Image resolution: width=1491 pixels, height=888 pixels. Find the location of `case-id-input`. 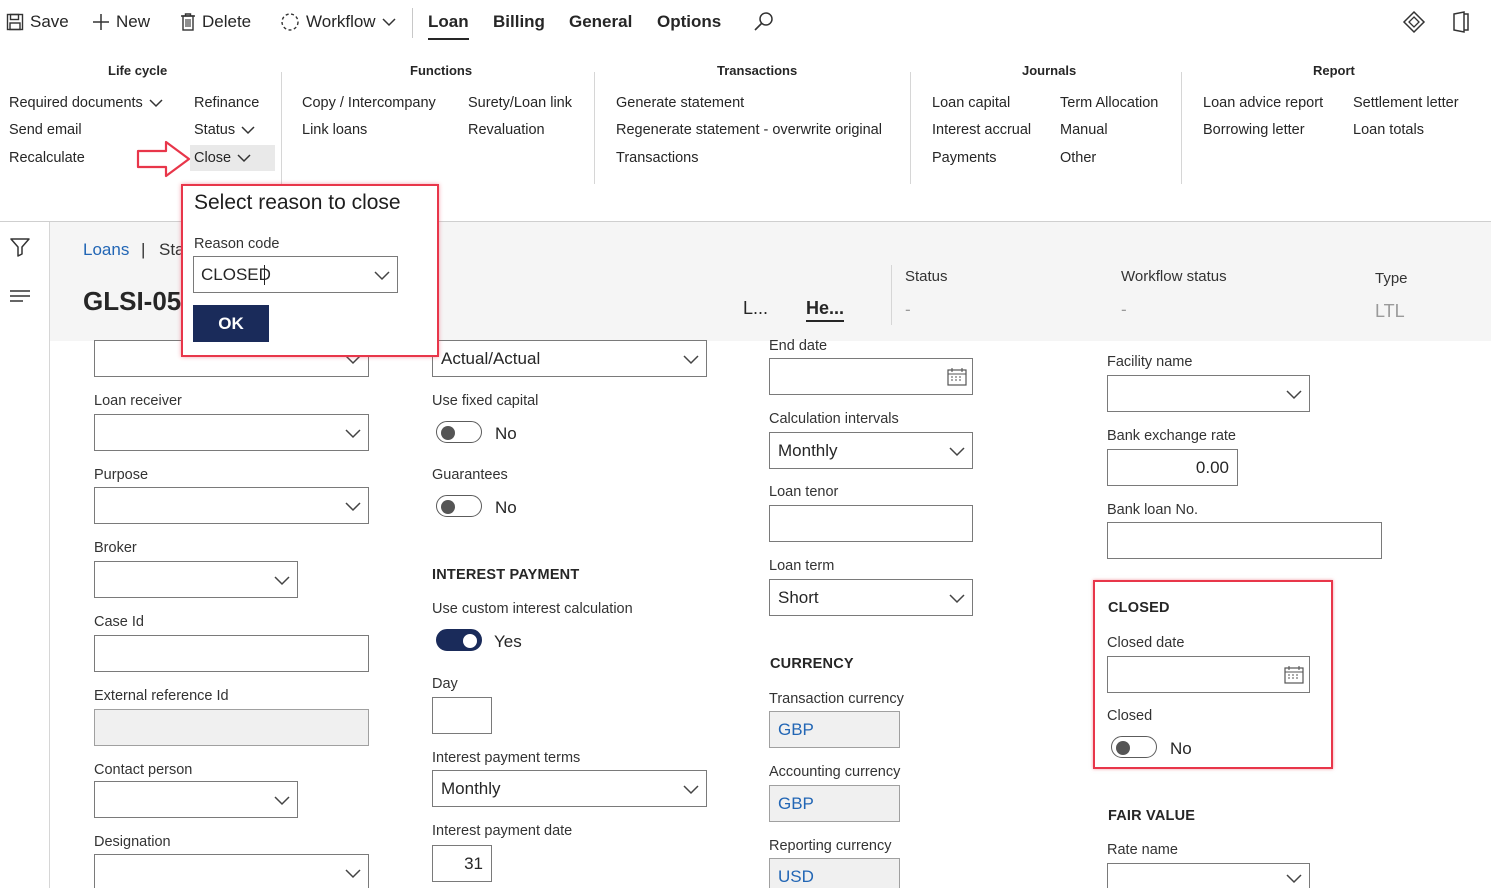

case-id-input is located at coordinates (231, 653).